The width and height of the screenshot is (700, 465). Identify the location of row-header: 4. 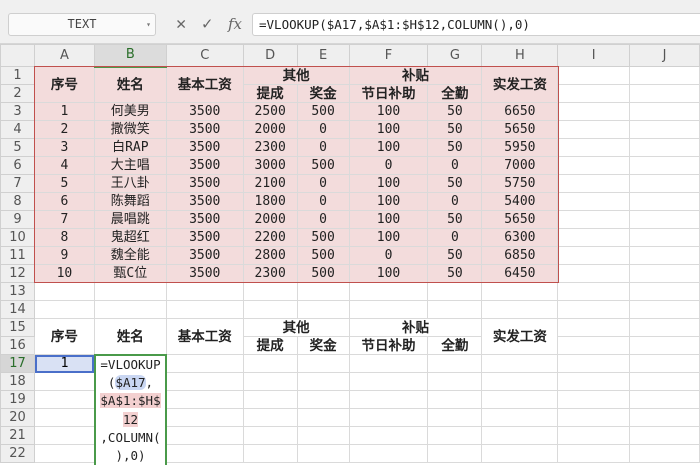
(17, 129).